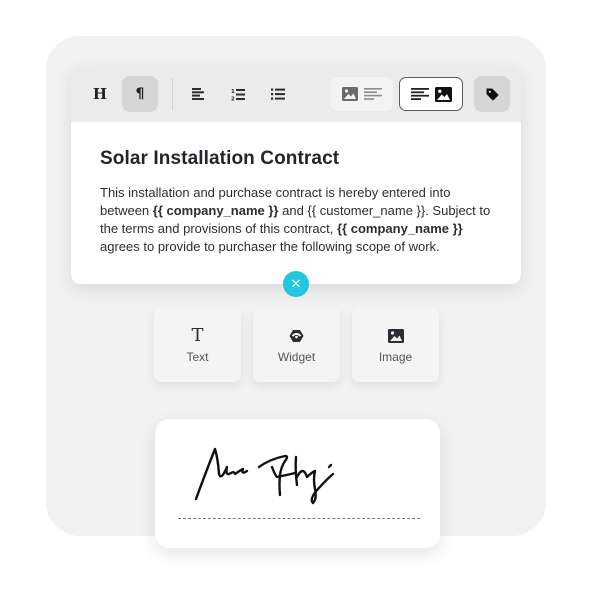 The image size is (592, 592). I want to click on bullet-list-button, so click(278, 94).